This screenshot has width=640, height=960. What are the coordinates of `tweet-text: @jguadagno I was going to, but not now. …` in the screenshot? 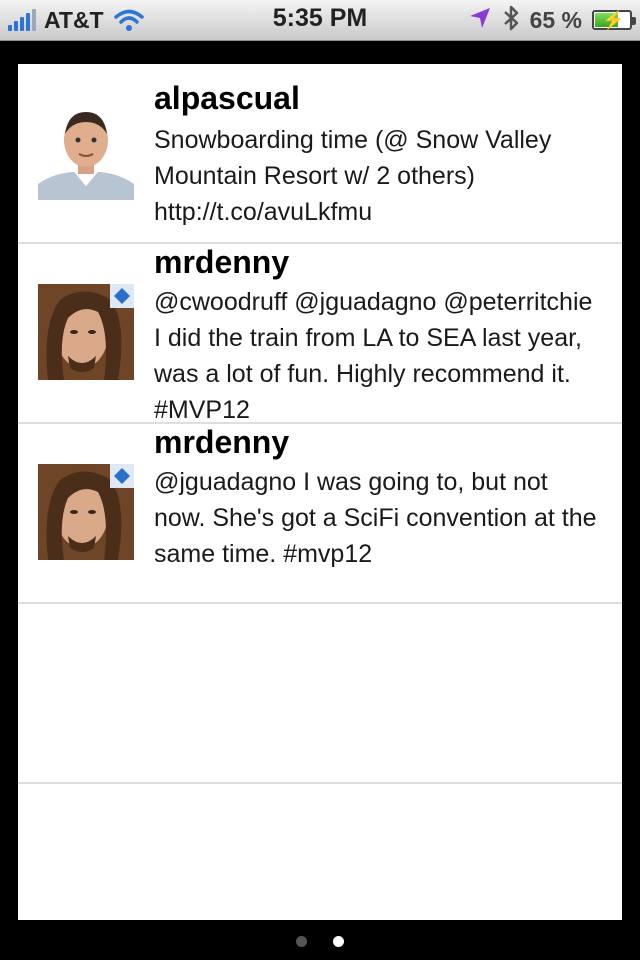 It's located at (375, 518).